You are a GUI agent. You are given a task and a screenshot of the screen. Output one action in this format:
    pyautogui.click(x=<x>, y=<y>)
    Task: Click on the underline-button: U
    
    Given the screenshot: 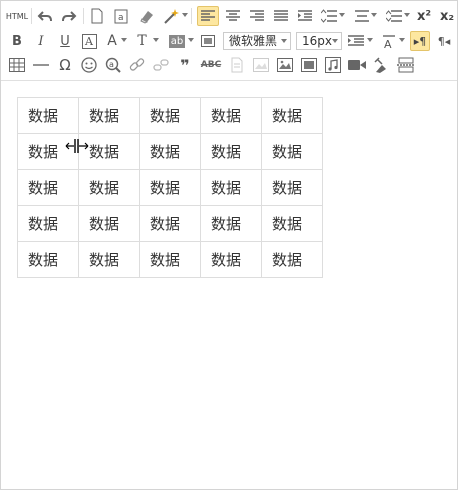 What is the action you would take?
    pyautogui.click(x=65, y=41)
    